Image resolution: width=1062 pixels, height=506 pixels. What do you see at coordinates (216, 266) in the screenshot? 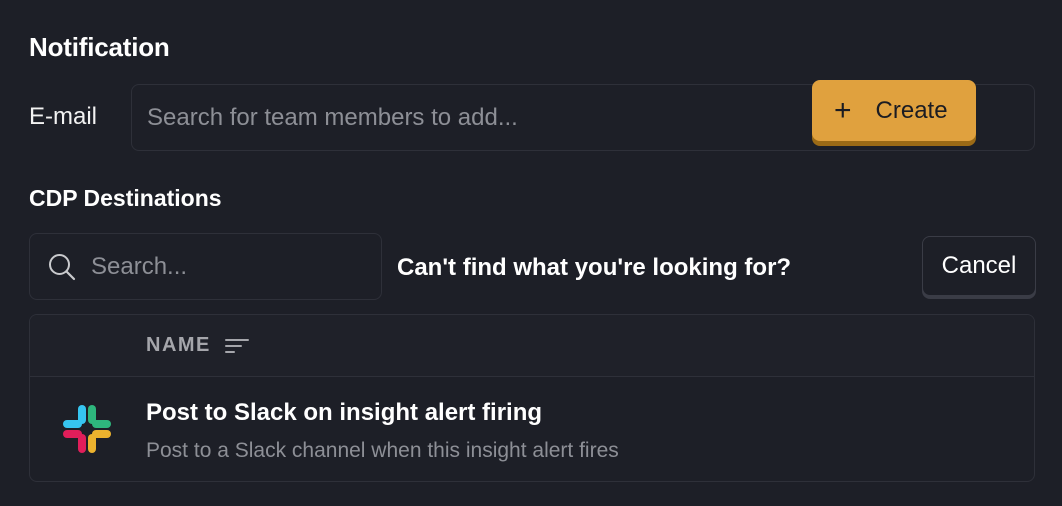
I see `destination-search-input` at bounding box center [216, 266].